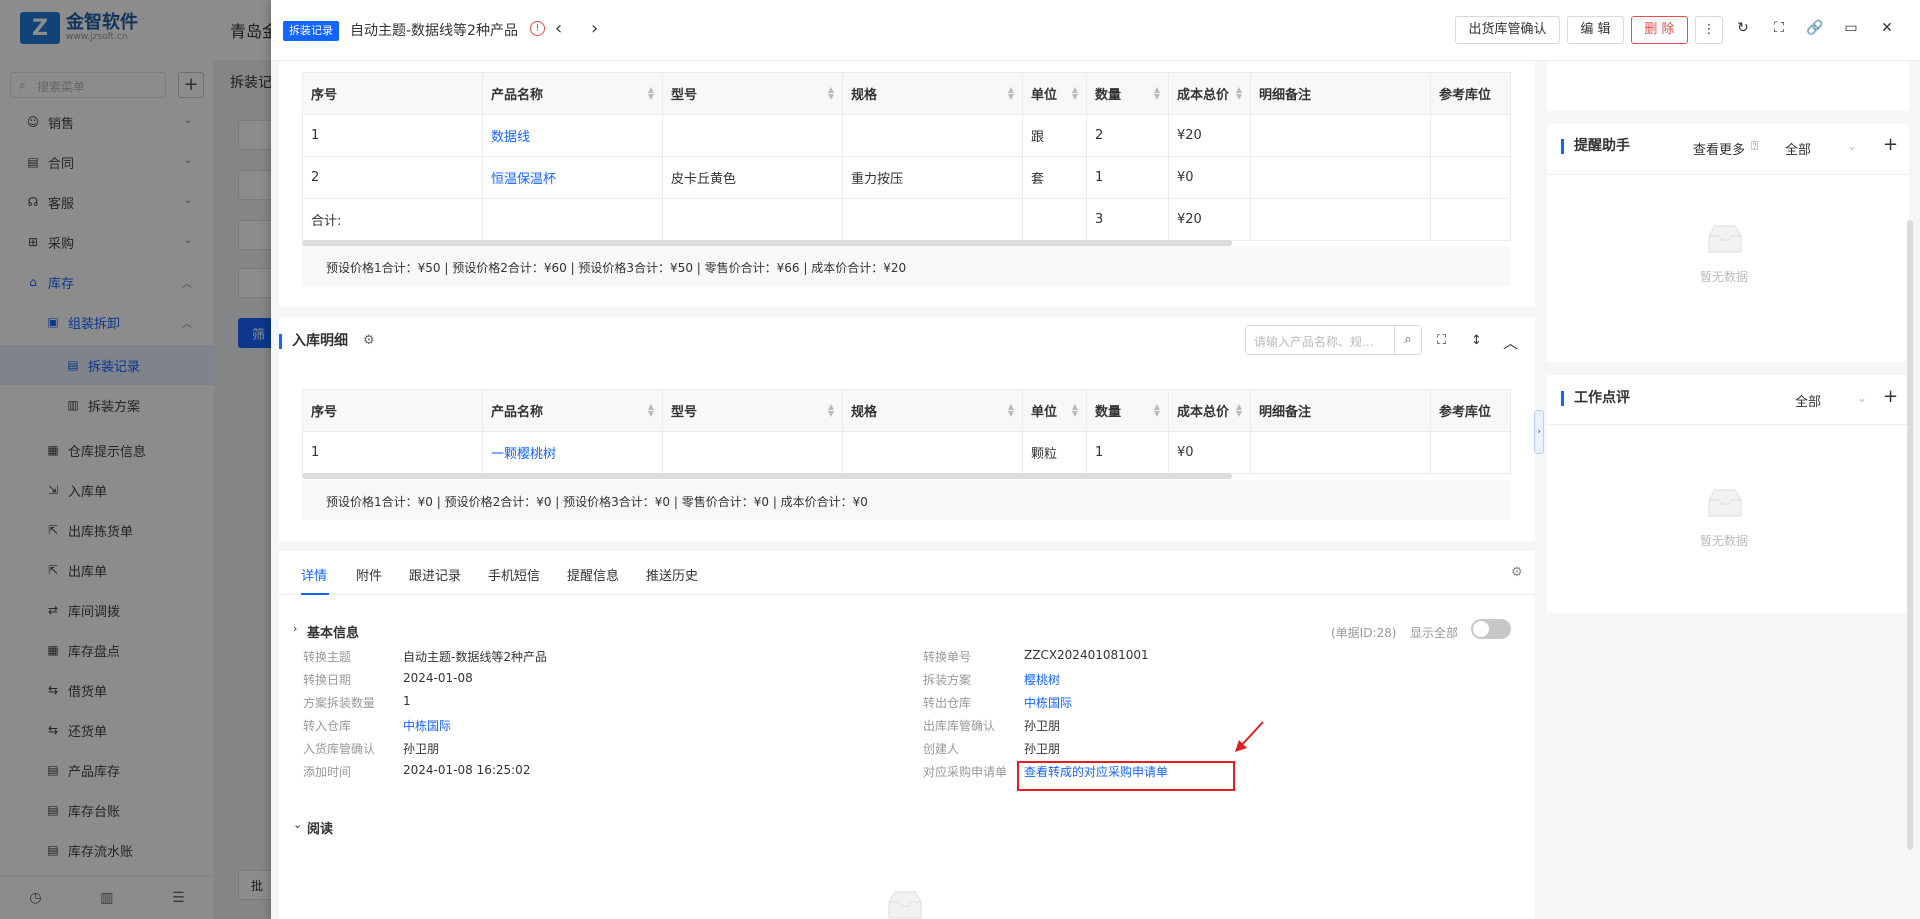  What do you see at coordinates (1719, 148) in the screenshot?
I see `view-more-link: 查看更多` at bounding box center [1719, 148].